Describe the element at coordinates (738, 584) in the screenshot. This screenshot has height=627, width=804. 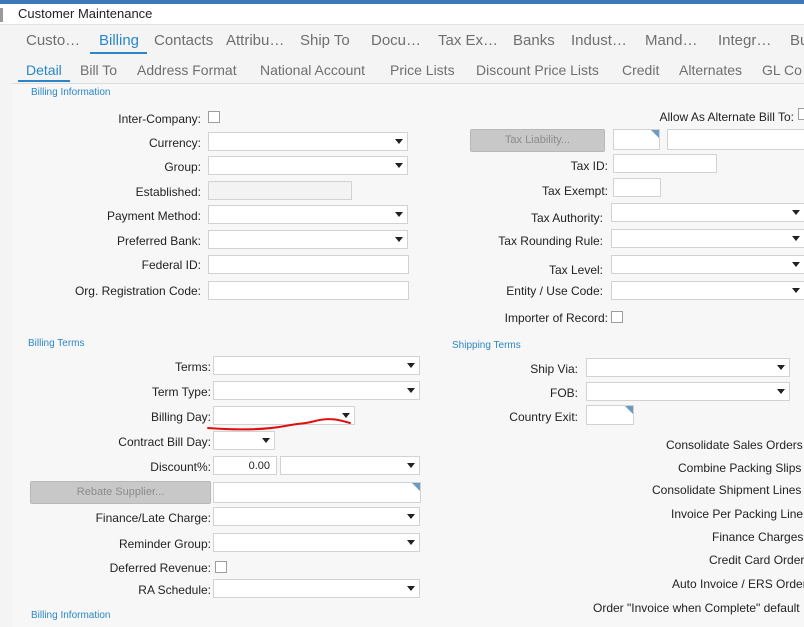
I see `auto-invoice-ers-order-label: Auto Invoice / ERS Order` at that location.